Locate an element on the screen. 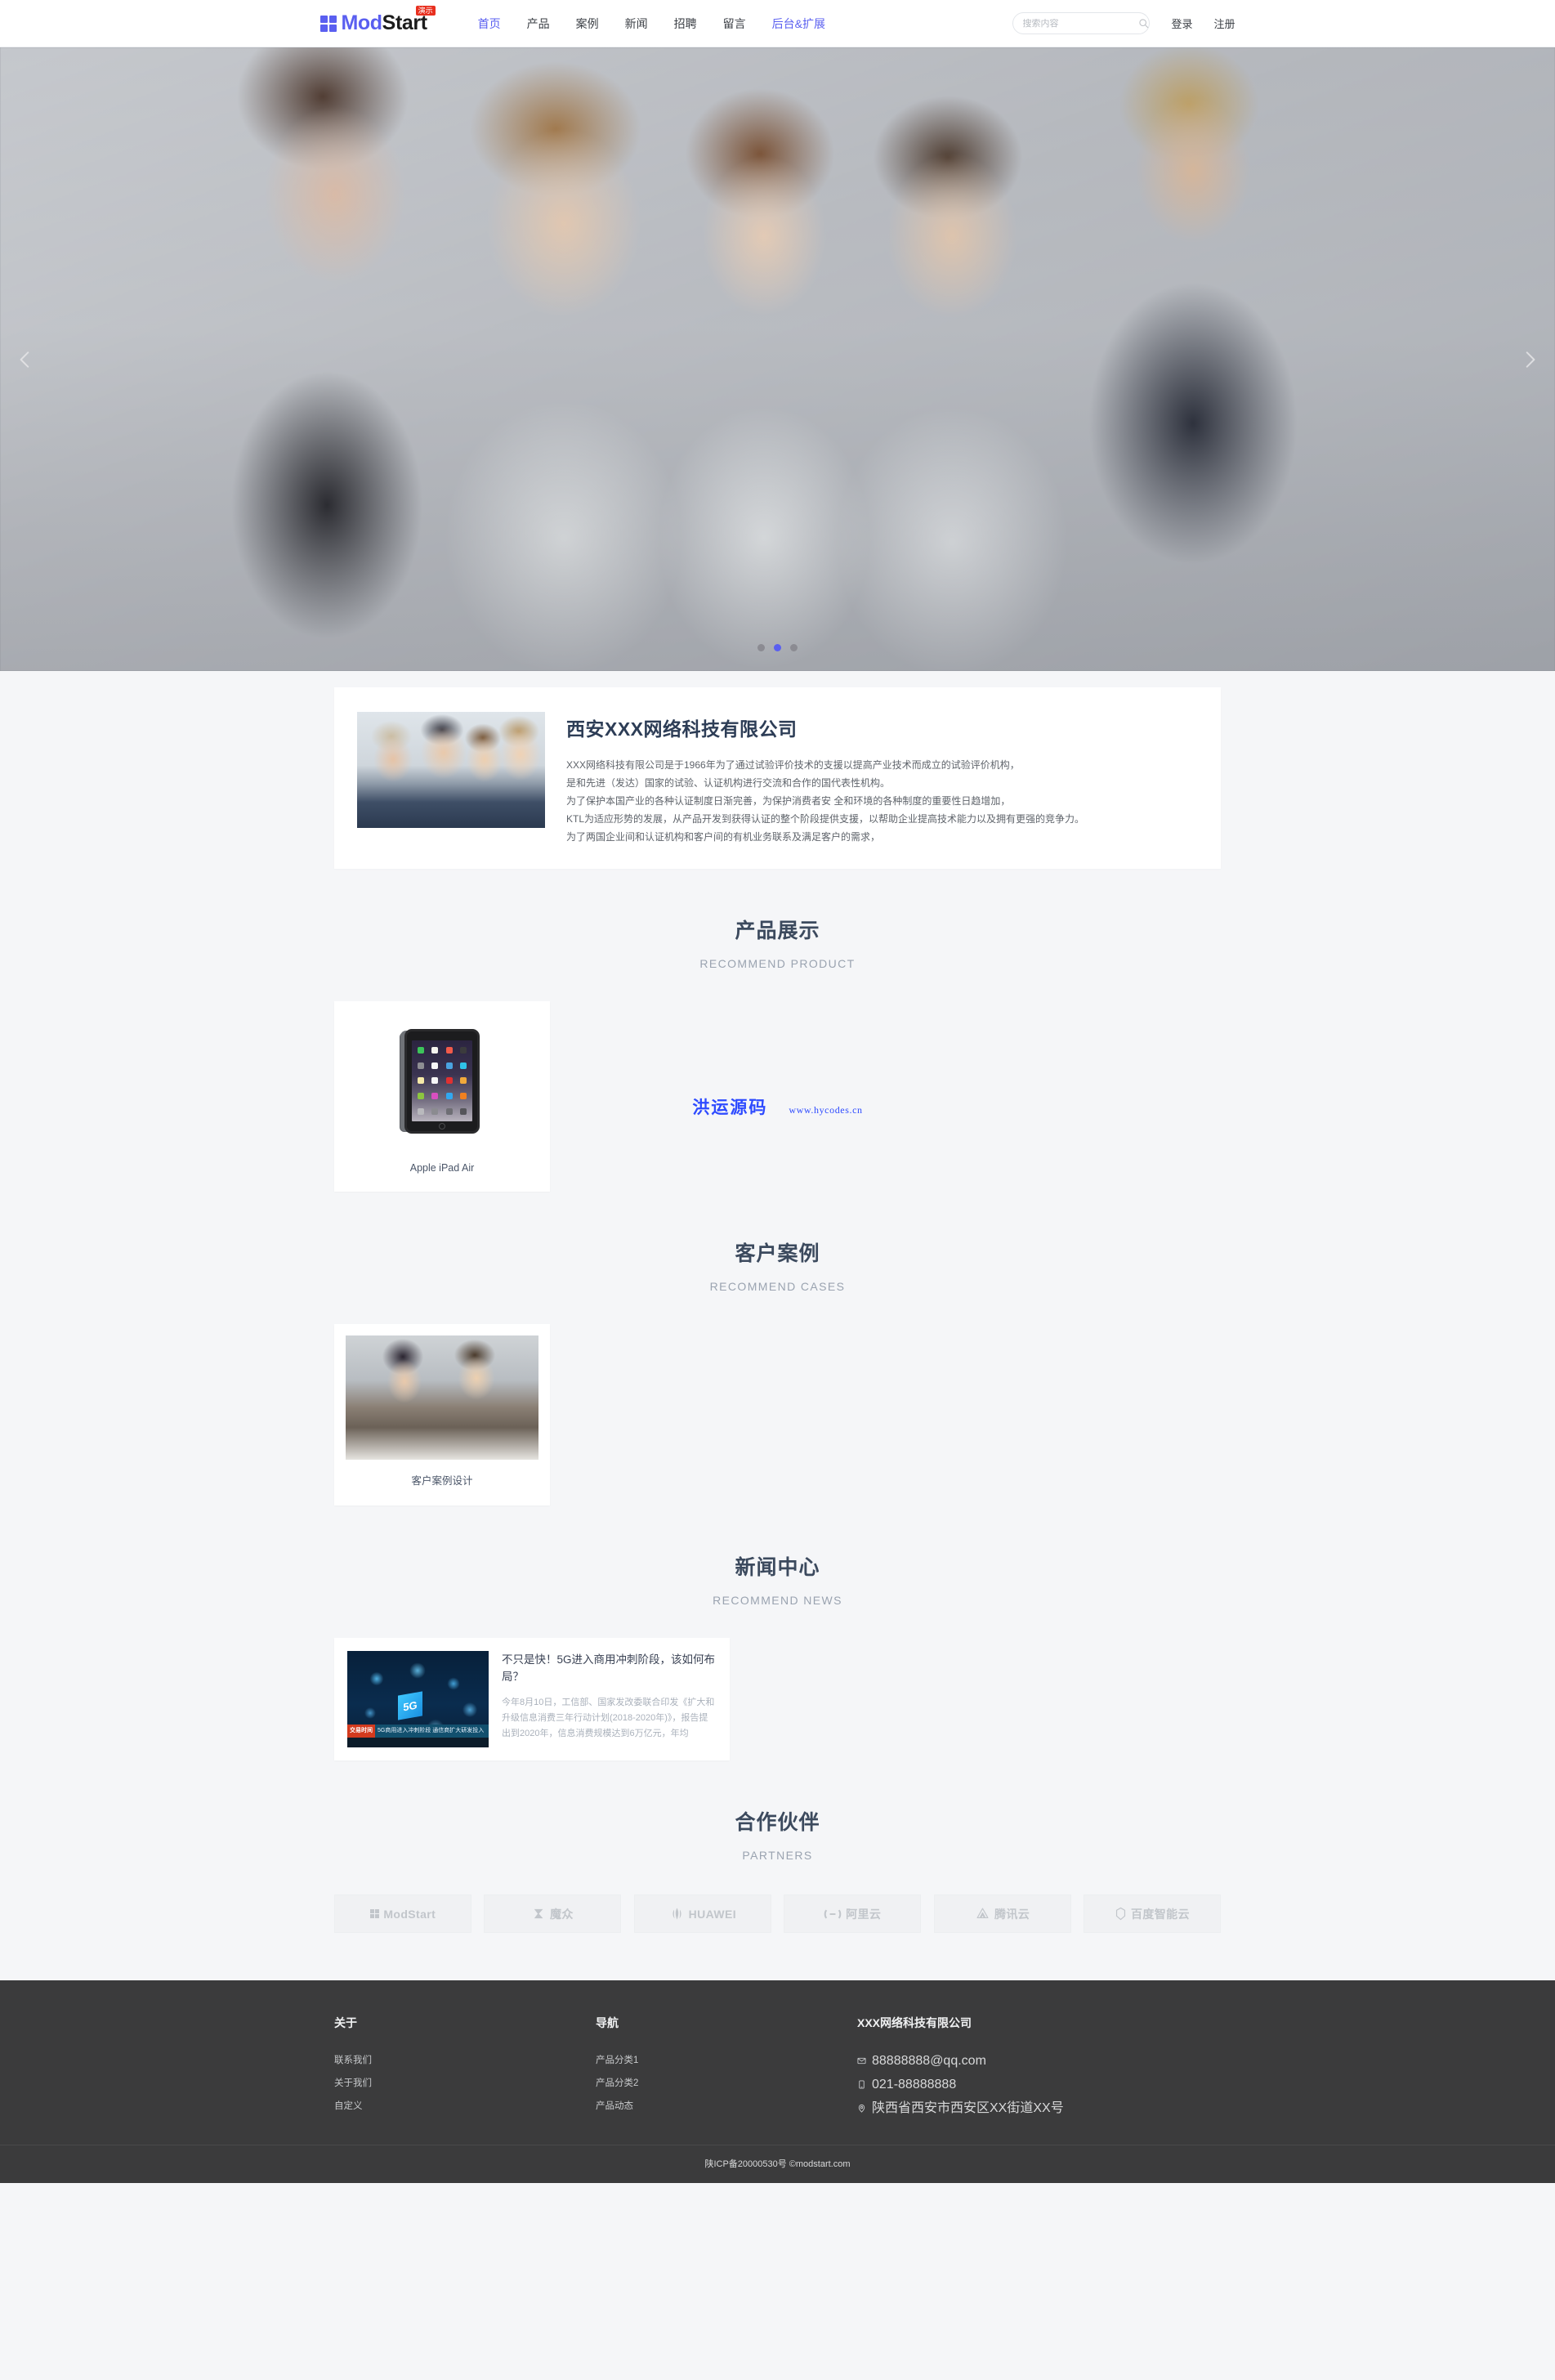 Image resolution: width=1555 pixels, height=2380 pixels. login-link: 登录 is located at coordinates (1181, 23).